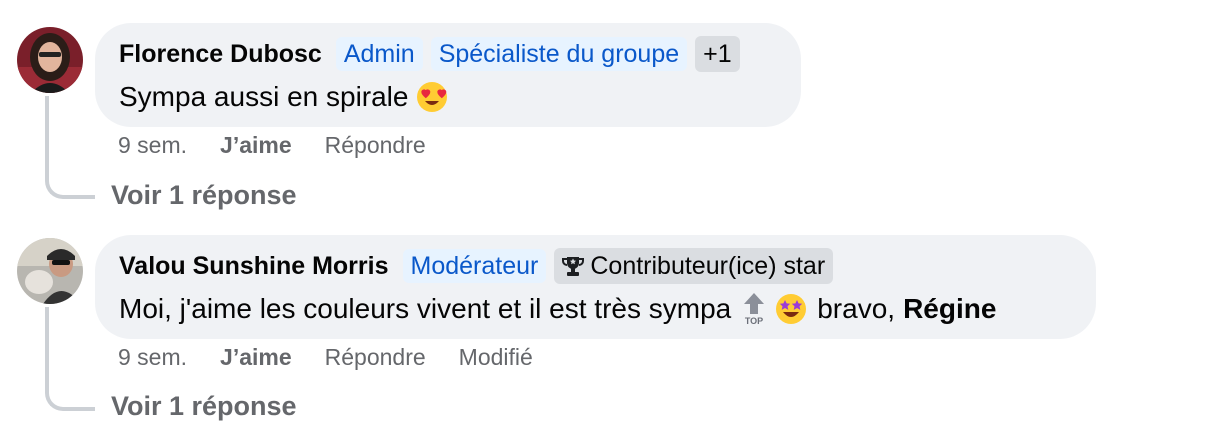 This screenshot has height=448, width=1220. What do you see at coordinates (220, 54) in the screenshot?
I see `author-name: Florence Dubosc` at bounding box center [220, 54].